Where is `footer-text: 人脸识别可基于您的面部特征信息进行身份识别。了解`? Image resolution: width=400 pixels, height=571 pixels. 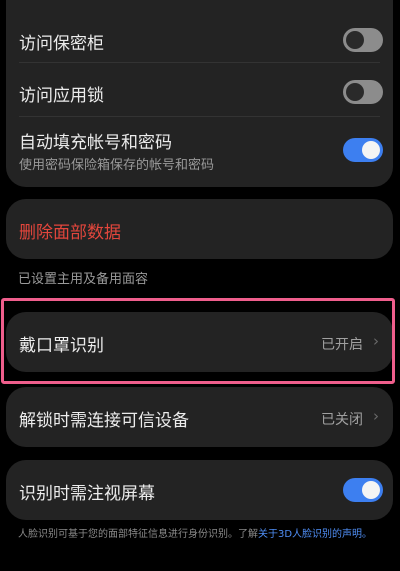 footer-text: 人脸识别可基于您的面部特征信息进行身份识别。了解 is located at coordinates (138, 534).